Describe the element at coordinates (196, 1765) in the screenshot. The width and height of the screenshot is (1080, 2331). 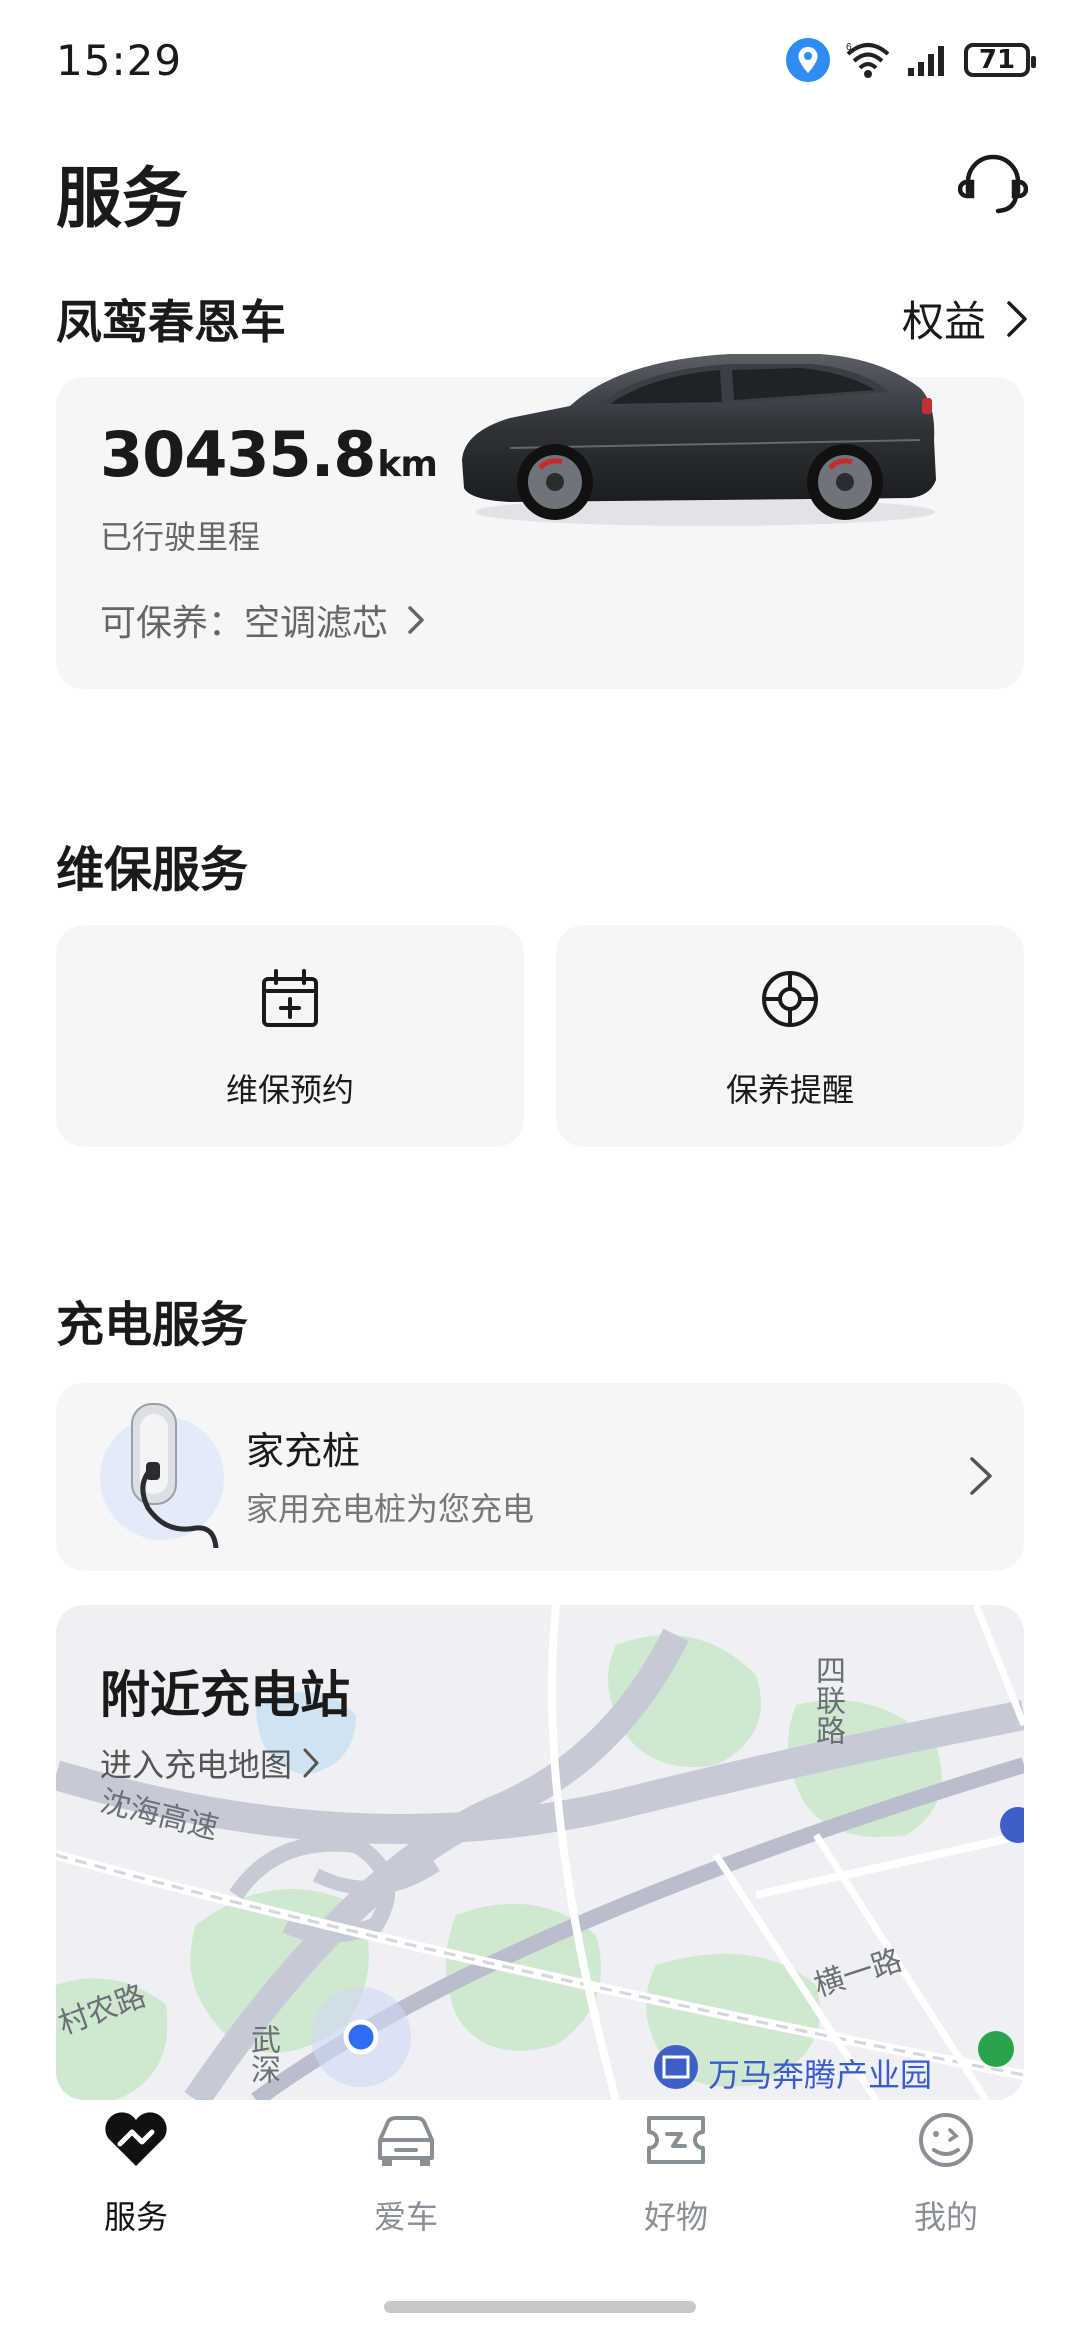
I see `charging-map-link-label: 进入充电地图` at that location.